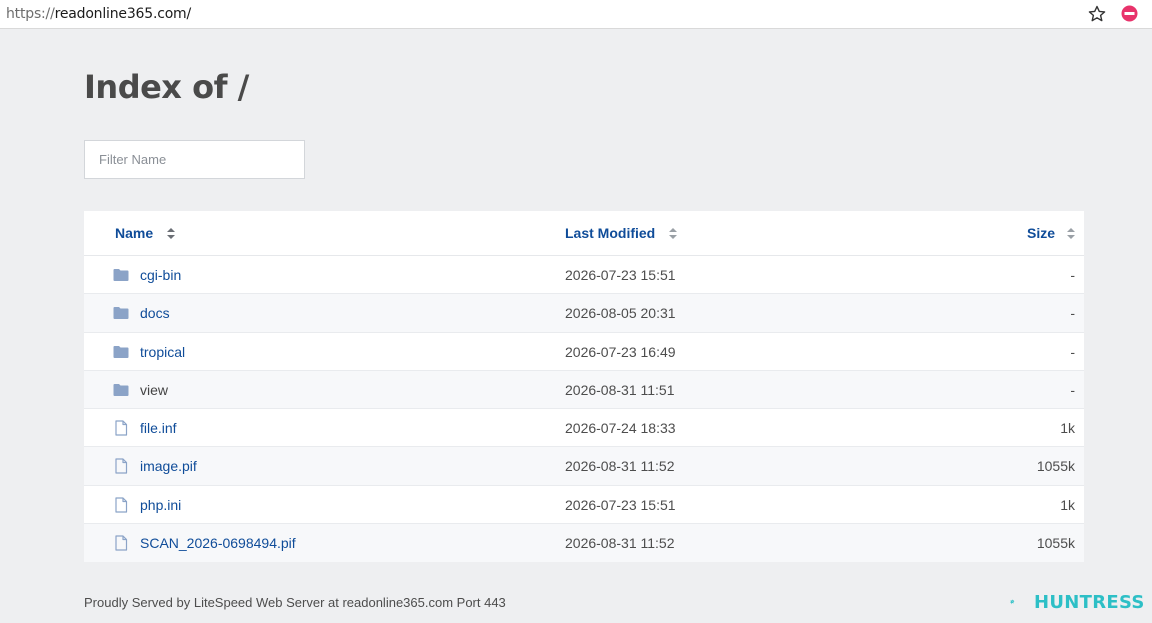  I want to click on url-host: readonline365.com/, so click(123, 14).